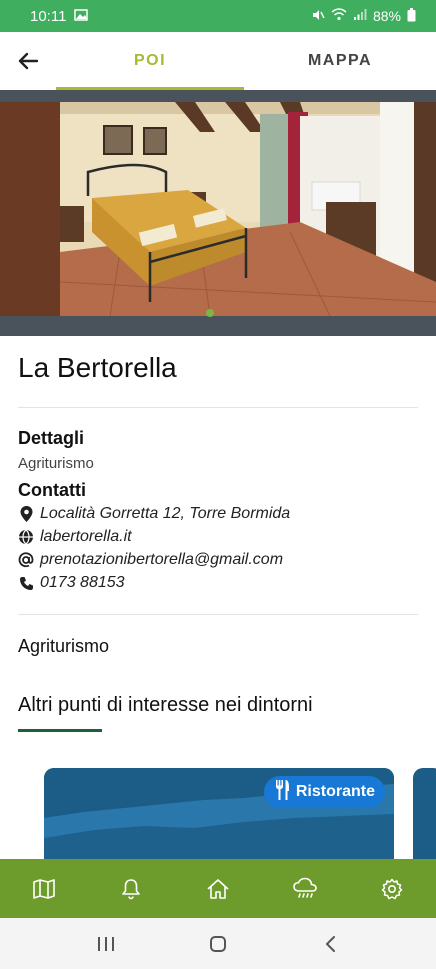  I want to click on carousel-indicator-dot, so click(210, 313).